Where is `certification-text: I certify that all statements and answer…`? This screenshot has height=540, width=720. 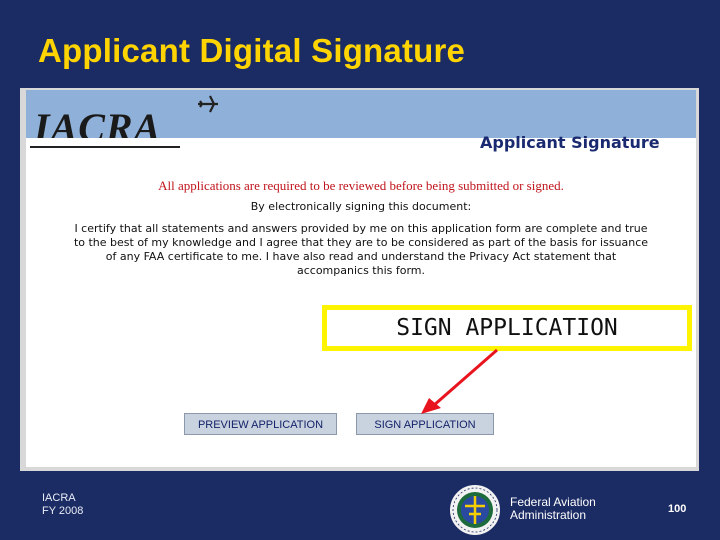 certification-text: I certify that all statements and answer… is located at coordinates (361, 250).